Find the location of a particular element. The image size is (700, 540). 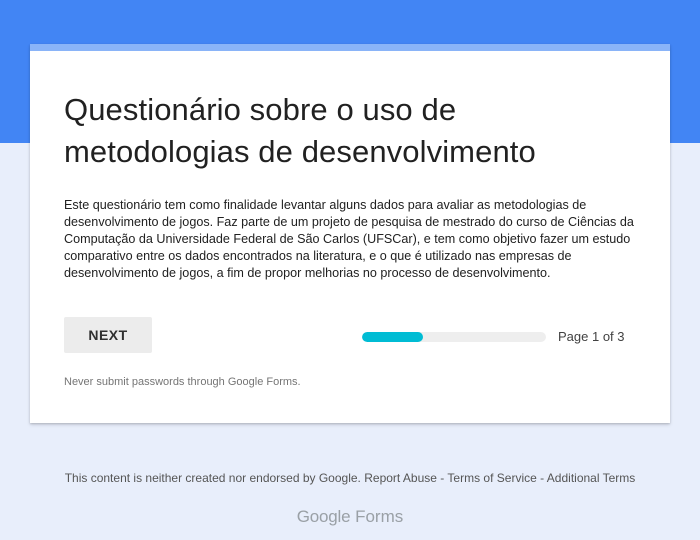

progress-bar-fill is located at coordinates (393, 337).